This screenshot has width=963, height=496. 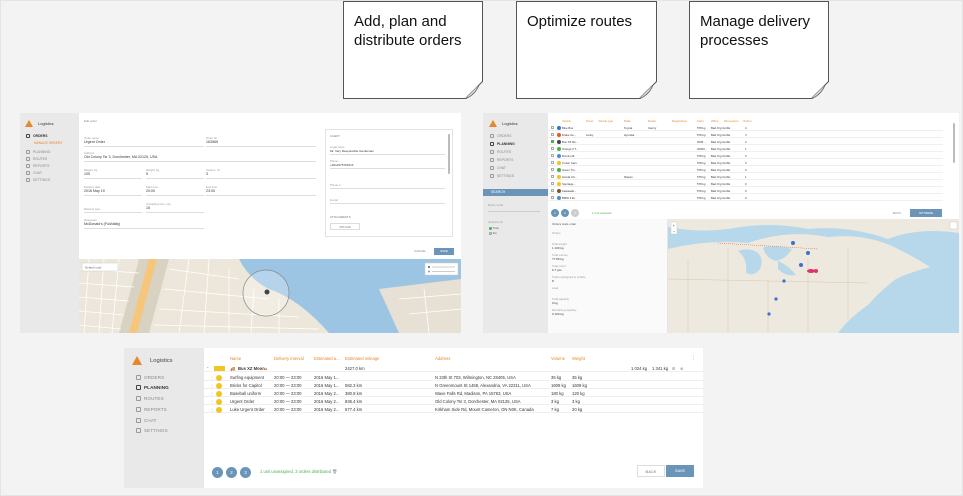 I want to click on upload-button: UPLOAD, so click(x=345, y=226).